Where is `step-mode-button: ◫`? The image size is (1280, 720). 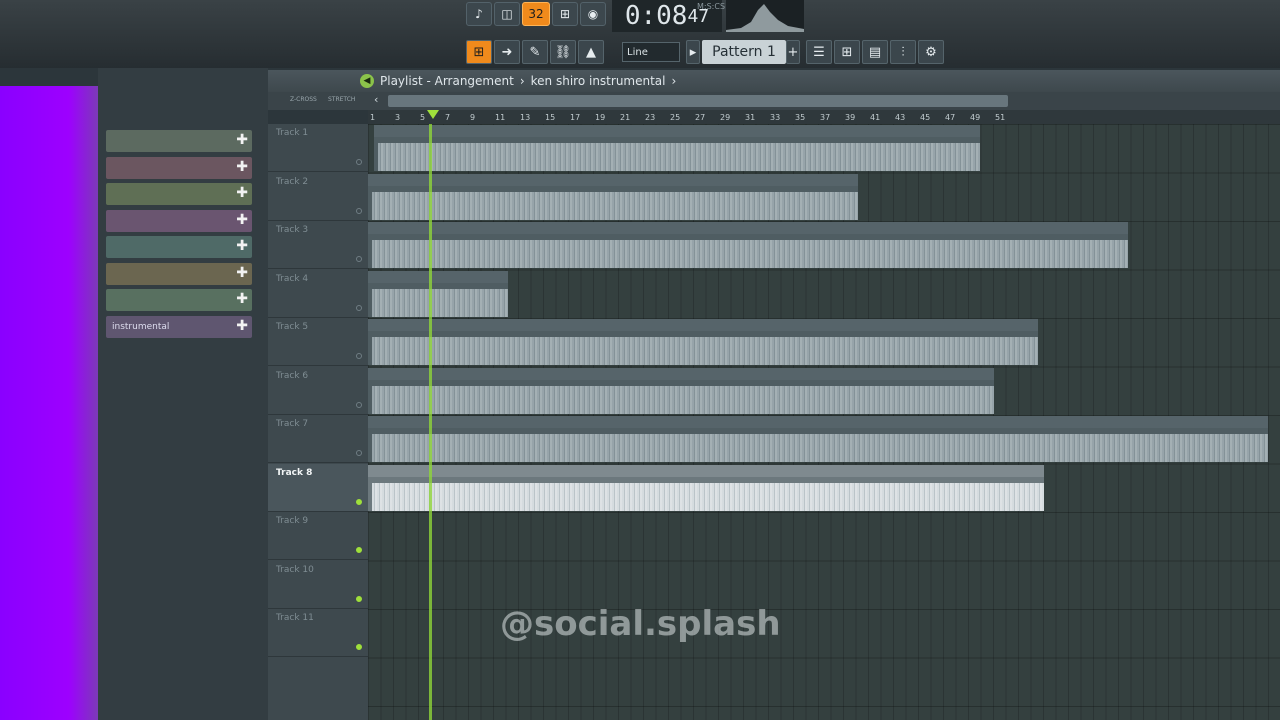 step-mode-button: ◫ is located at coordinates (507, 14).